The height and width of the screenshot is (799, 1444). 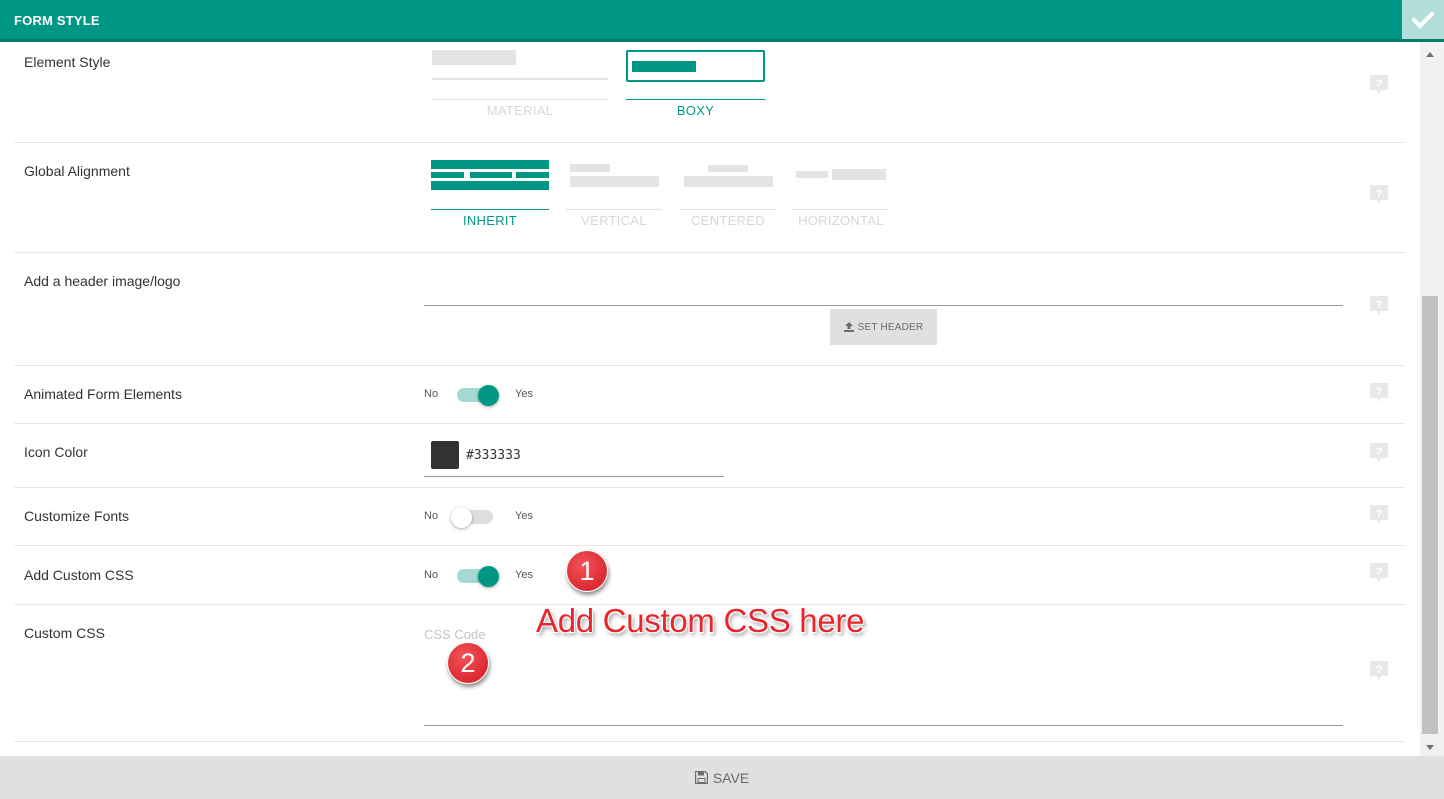 I want to click on icon-color-value: #333333, so click(x=493, y=455).